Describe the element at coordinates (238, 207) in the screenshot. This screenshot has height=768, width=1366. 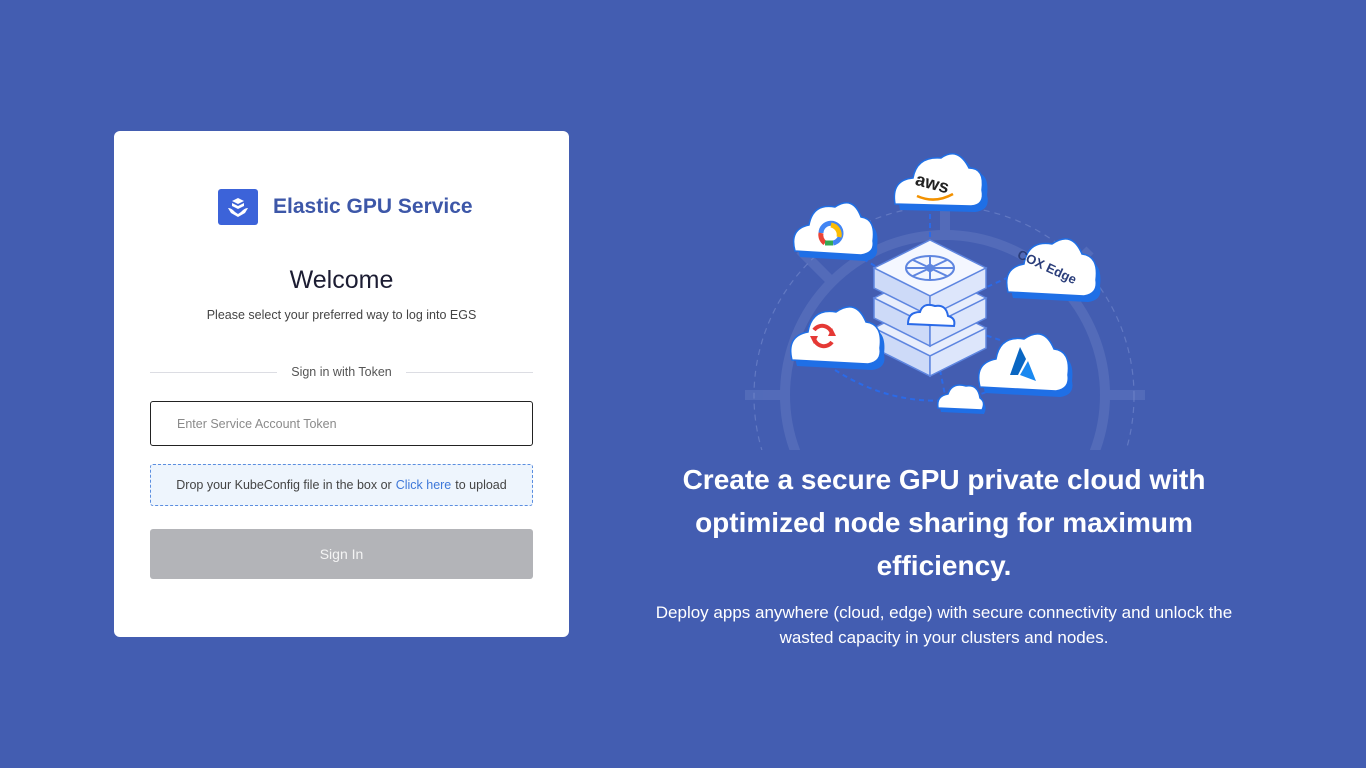
I see `egs-logo-icon` at that location.